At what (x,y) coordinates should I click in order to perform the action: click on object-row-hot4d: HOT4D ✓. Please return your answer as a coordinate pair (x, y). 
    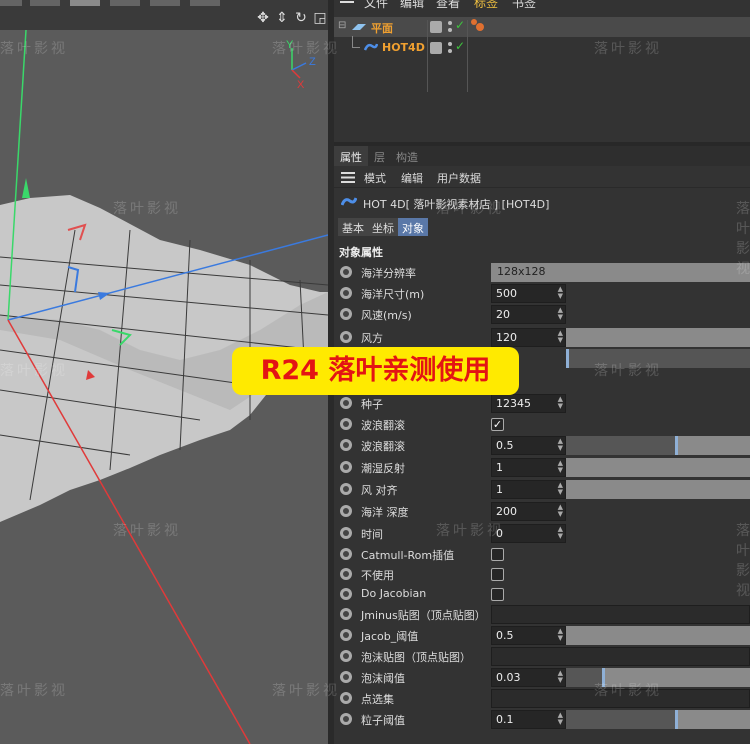
    Looking at the image, I should click on (542, 47).